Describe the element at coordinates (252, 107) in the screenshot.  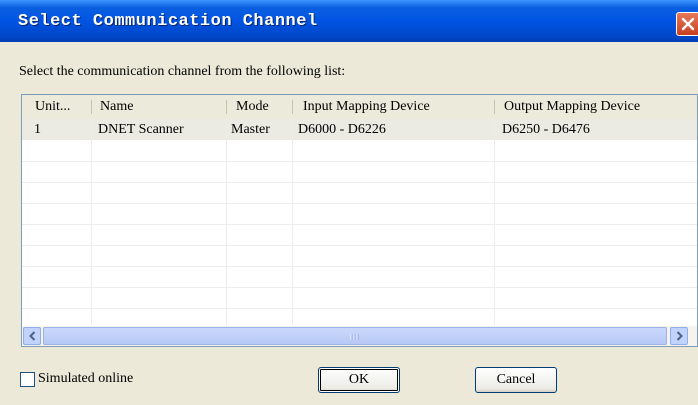
I see `column-header-mode: Mode` at that location.